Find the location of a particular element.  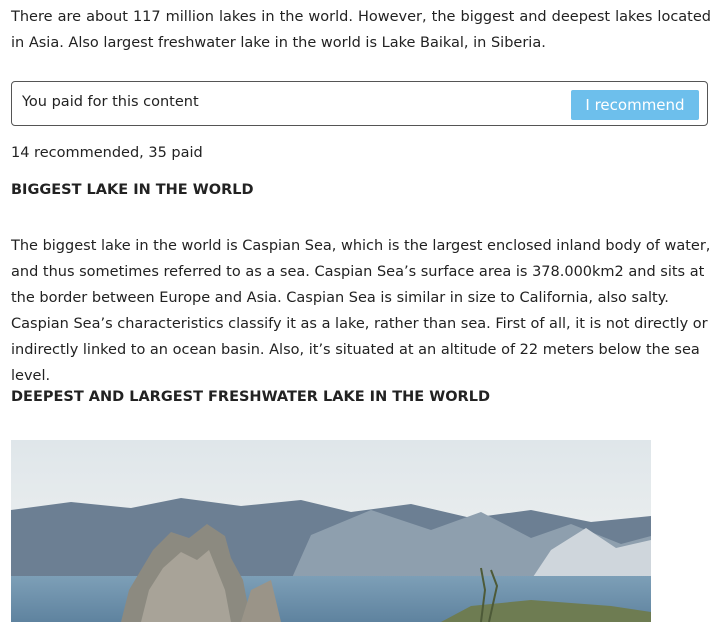

recommend-button: I recommend is located at coordinates (635, 105).